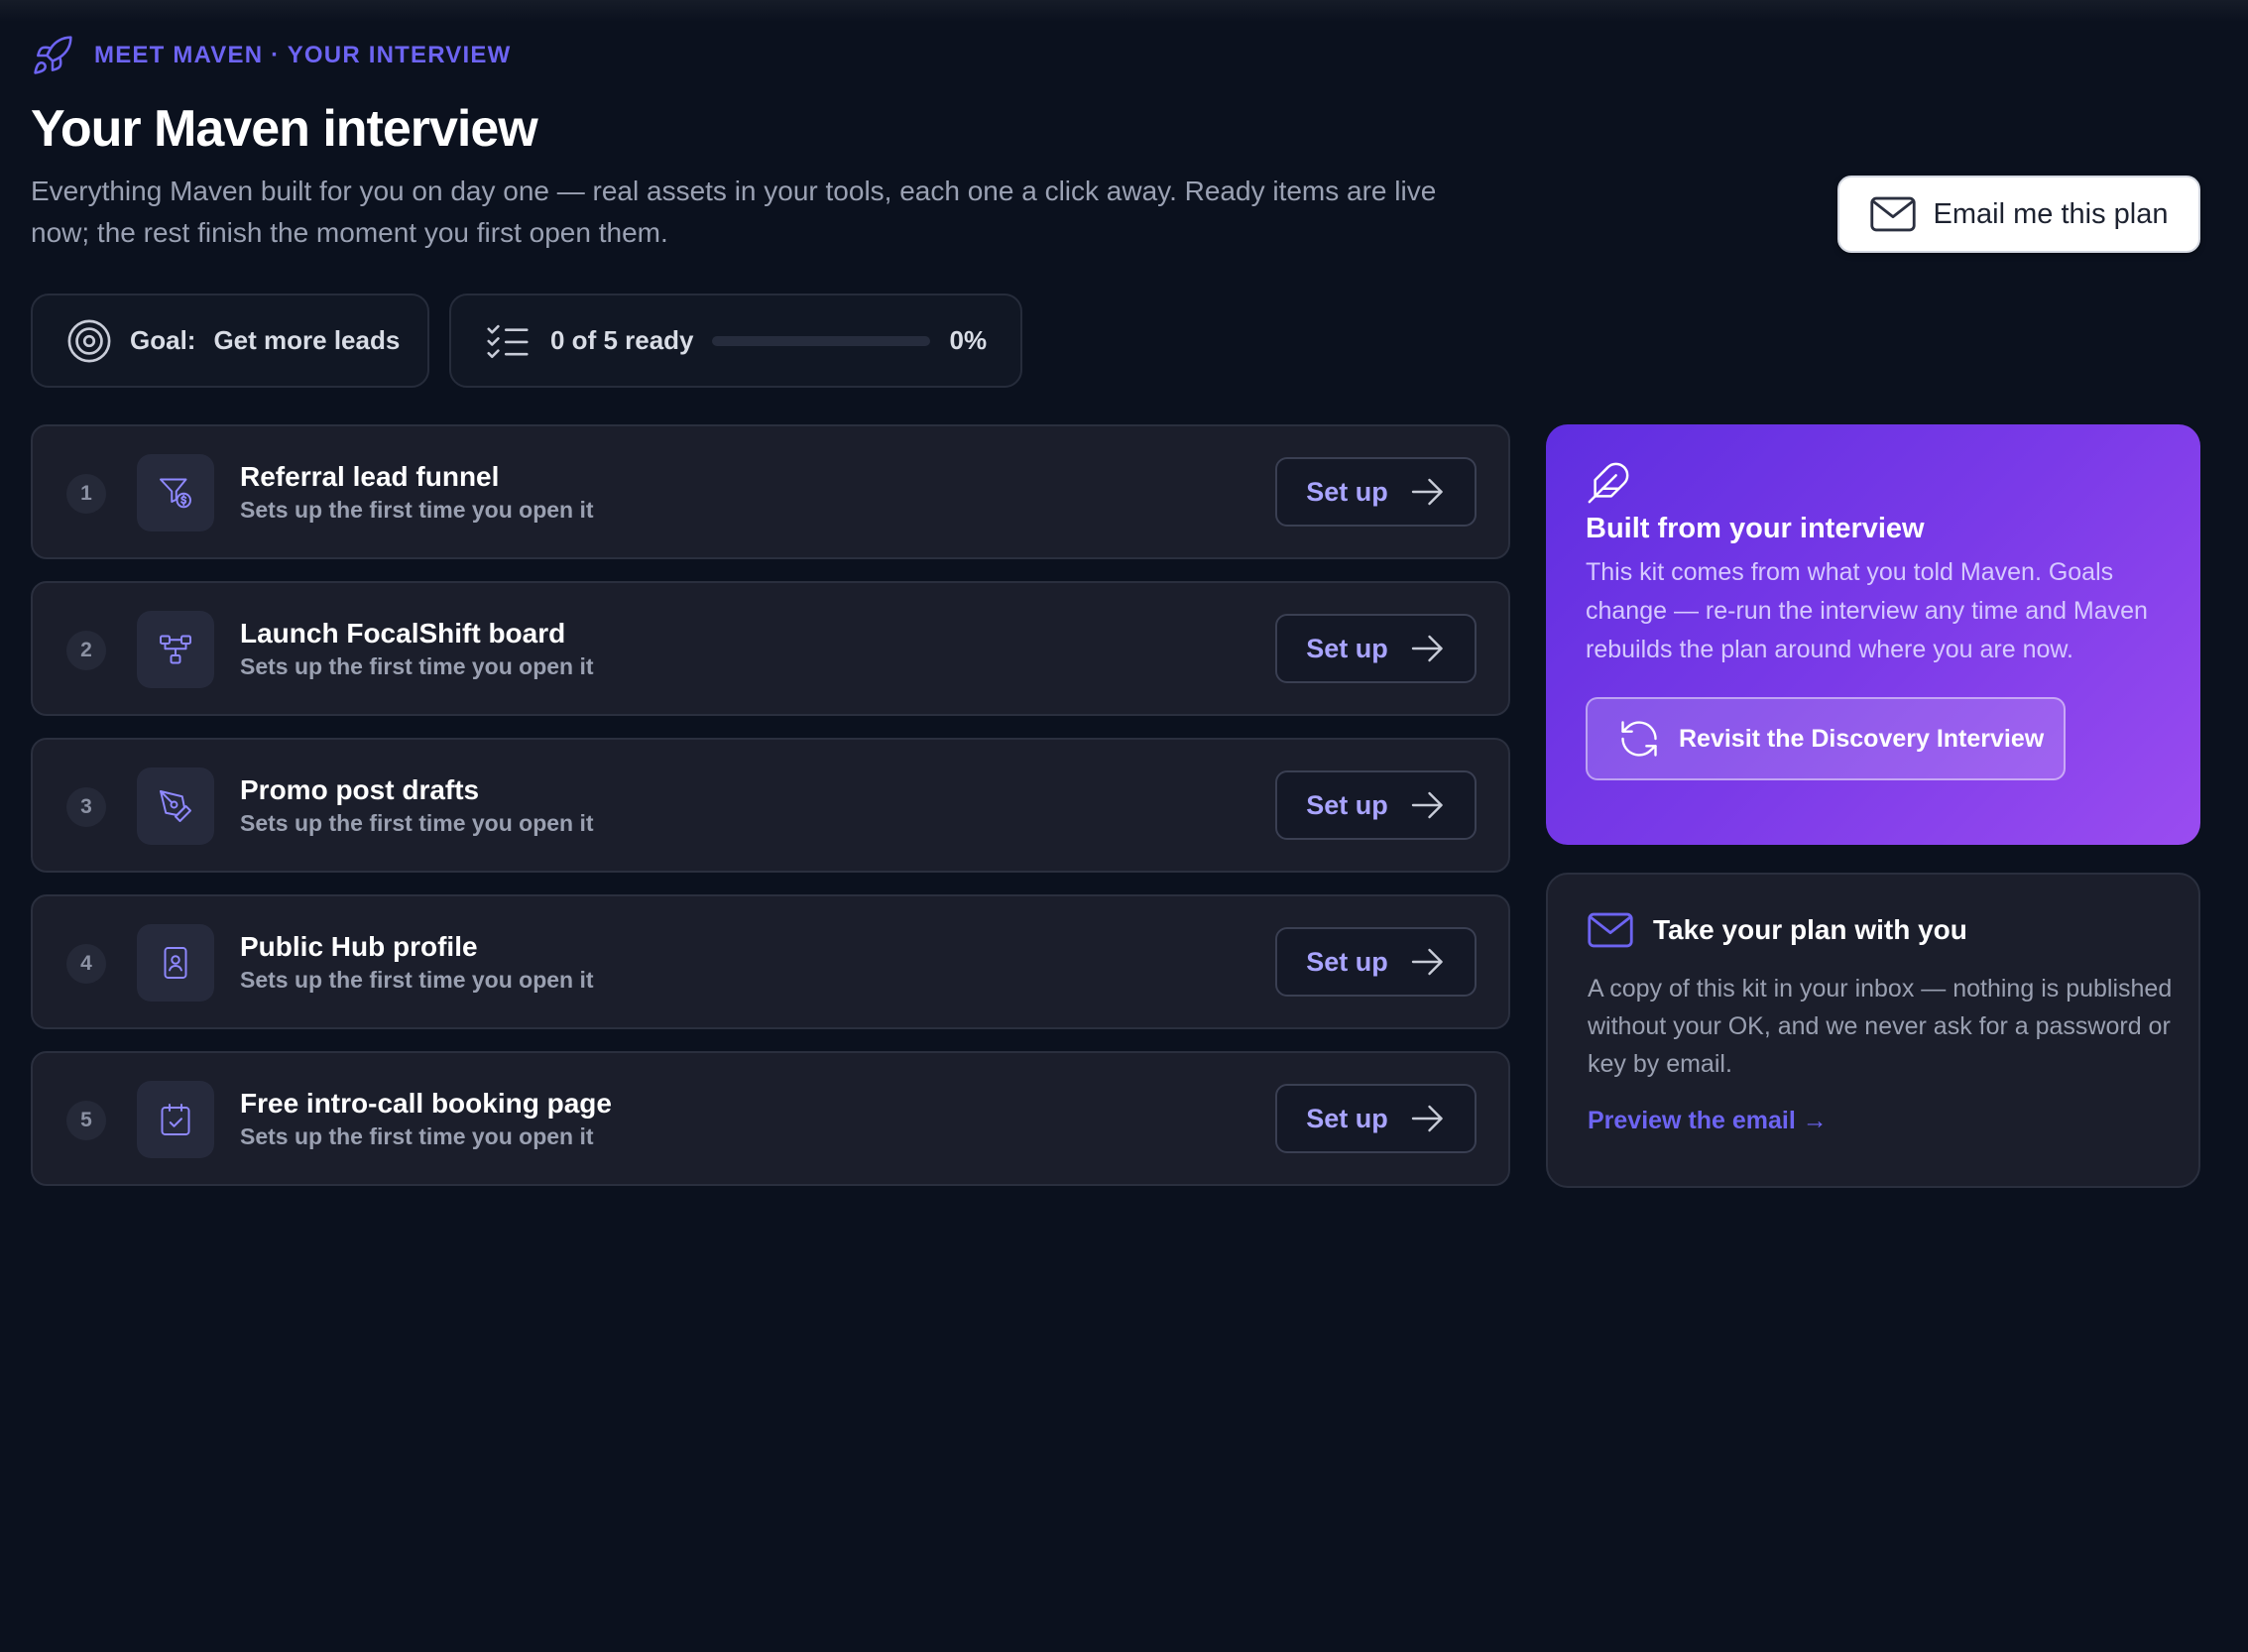 This screenshot has width=2248, height=1652. What do you see at coordinates (360, 789) in the screenshot?
I see `task-title: Promo post drafts` at bounding box center [360, 789].